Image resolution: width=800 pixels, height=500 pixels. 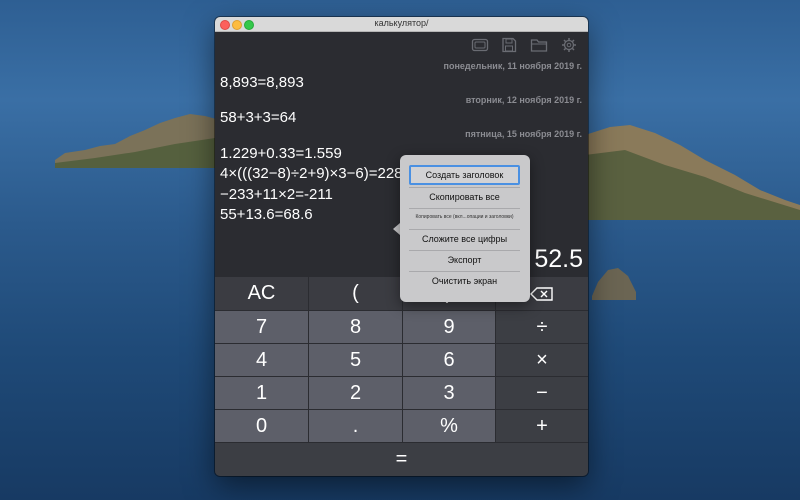 What do you see at coordinates (541, 293) in the screenshot?
I see `backspace-icon` at bounding box center [541, 293].